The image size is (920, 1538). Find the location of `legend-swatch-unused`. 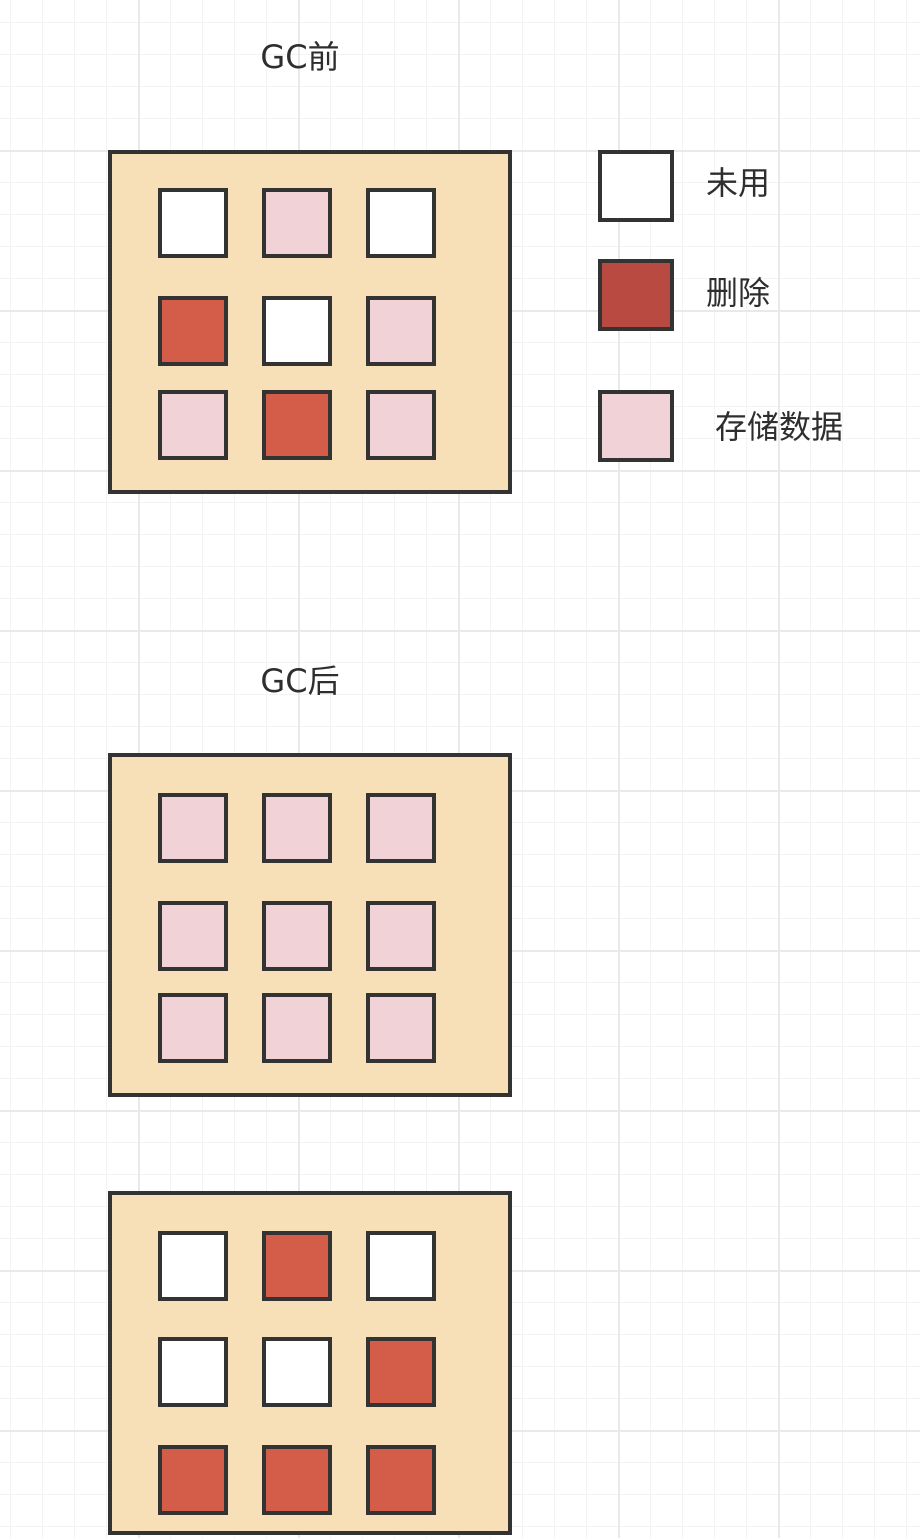

legend-swatch-unused is located at coordinates (636, 186).